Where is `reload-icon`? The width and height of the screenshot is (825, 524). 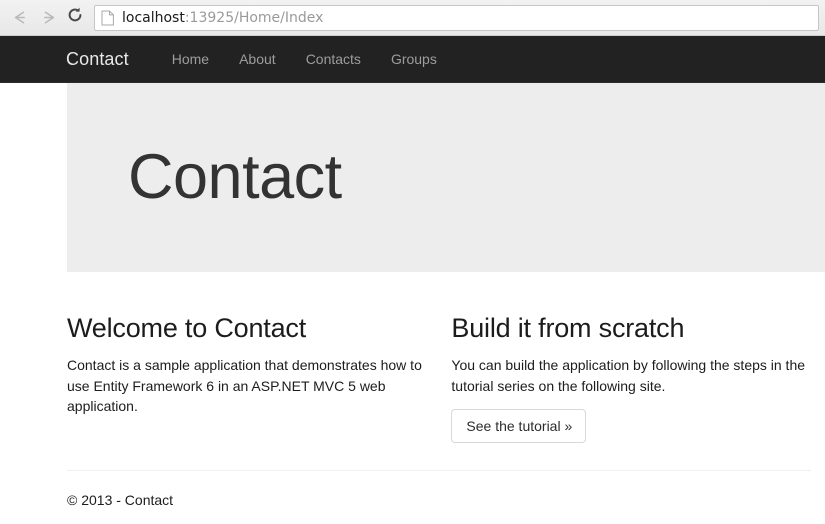 reload-icon is located at coordinates (75, 17).